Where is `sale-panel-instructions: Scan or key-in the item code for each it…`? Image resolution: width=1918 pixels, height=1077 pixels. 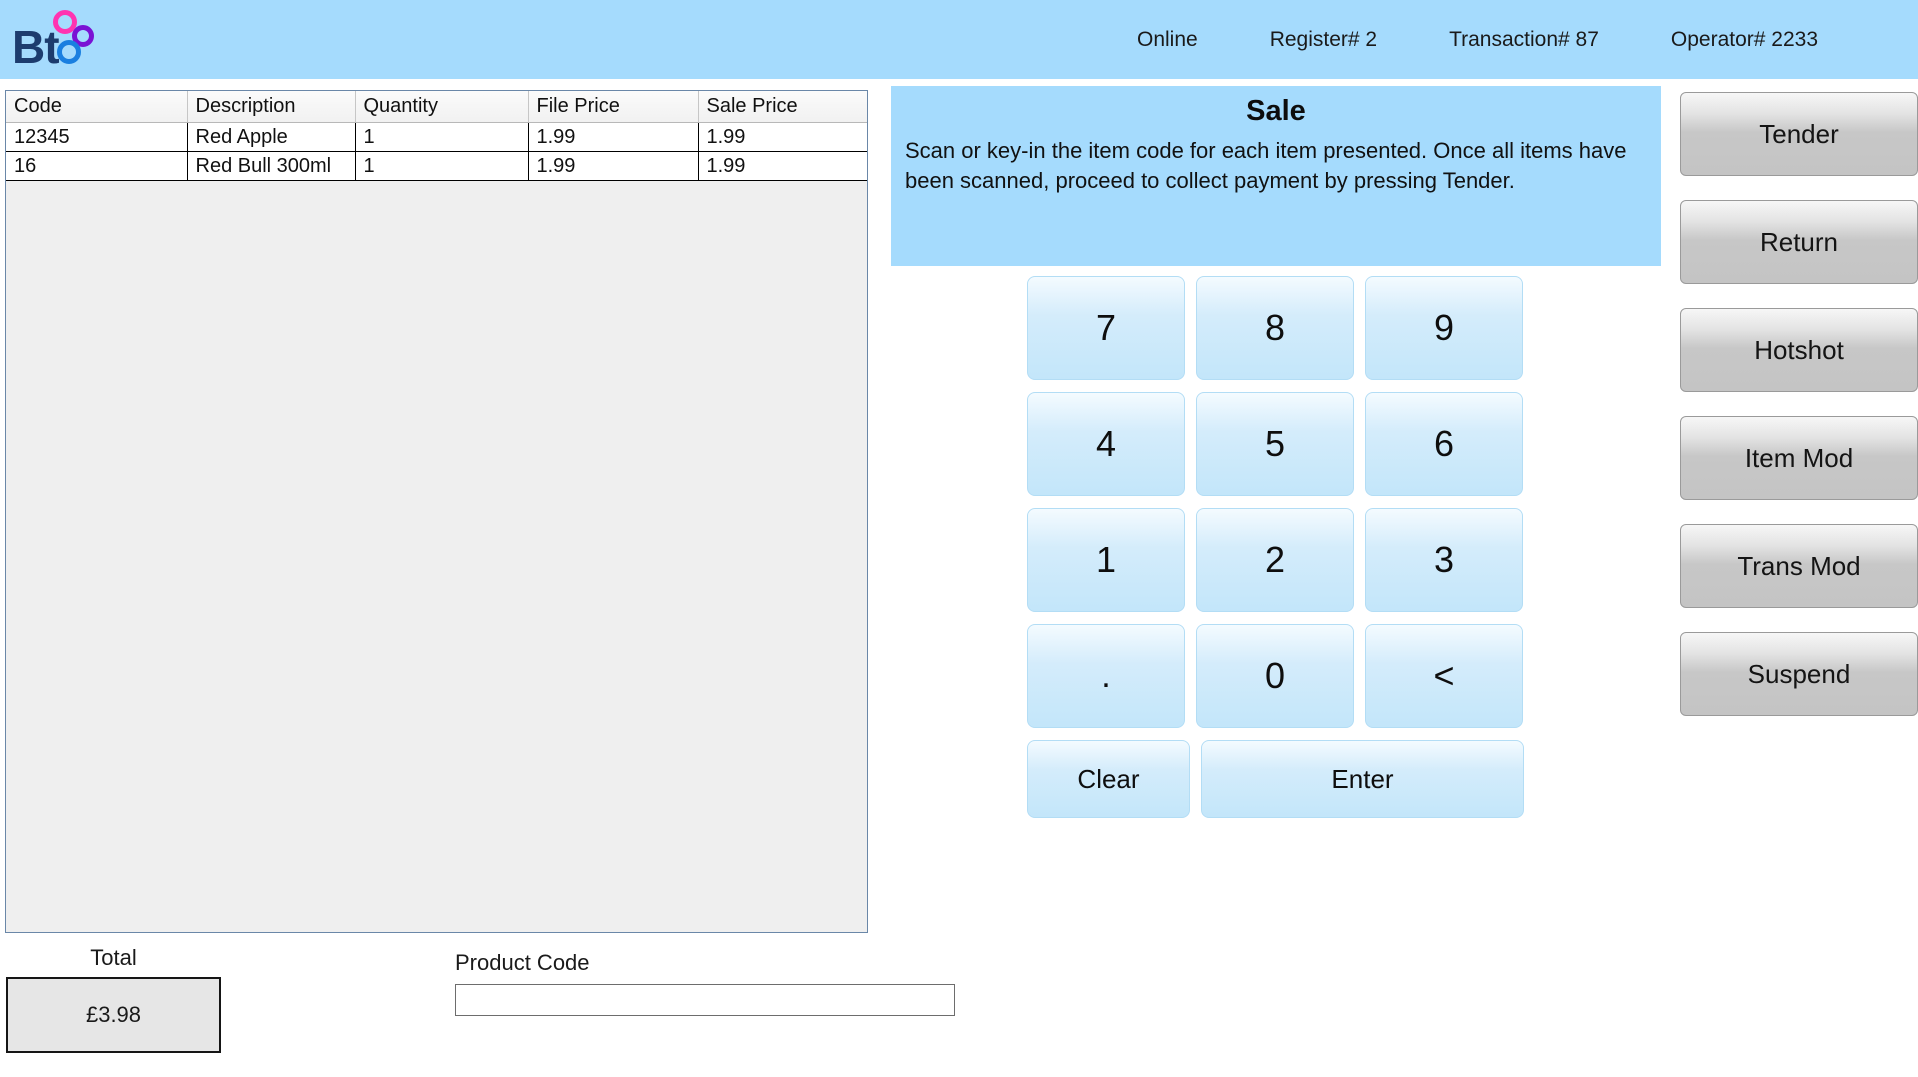 sale-panel-instructions: Scan or key-in the item code for each it… is located at coordinates (1266, 165).